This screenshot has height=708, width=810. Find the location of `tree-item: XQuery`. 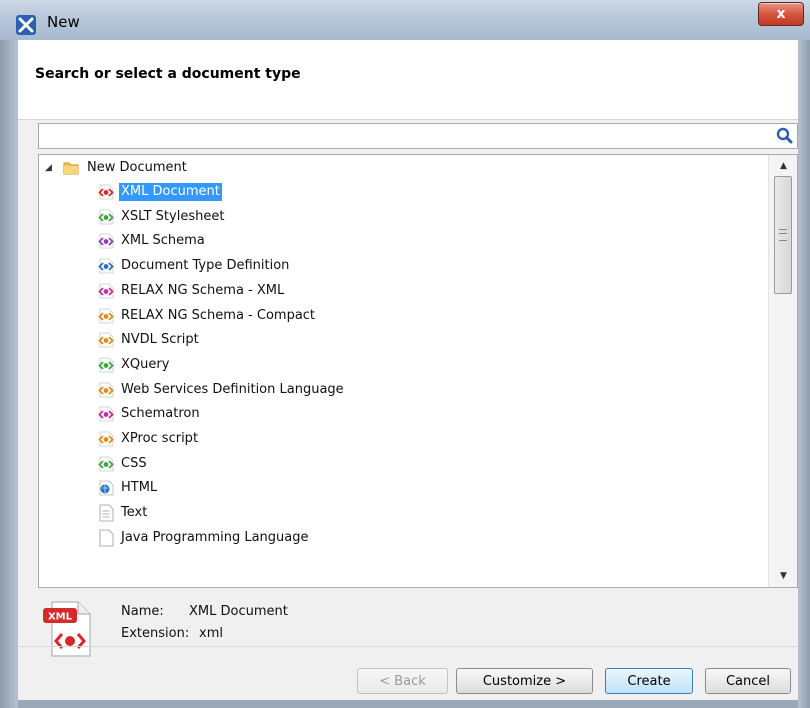

tree-item: XQuery is located at coordinates (134, 365).